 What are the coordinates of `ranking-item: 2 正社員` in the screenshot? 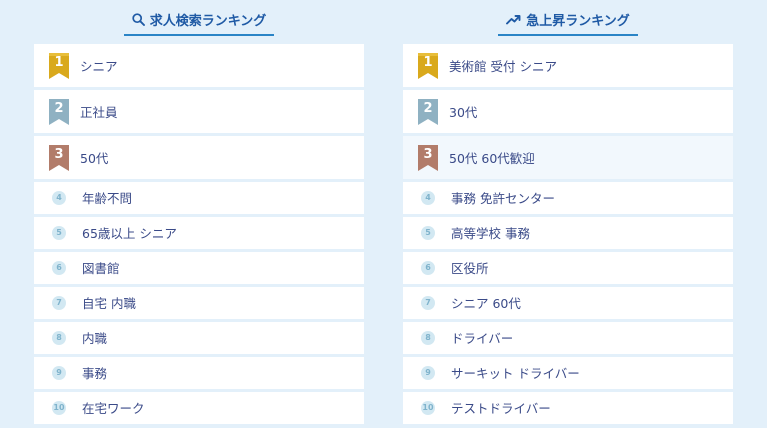 It's located at (199, 111).